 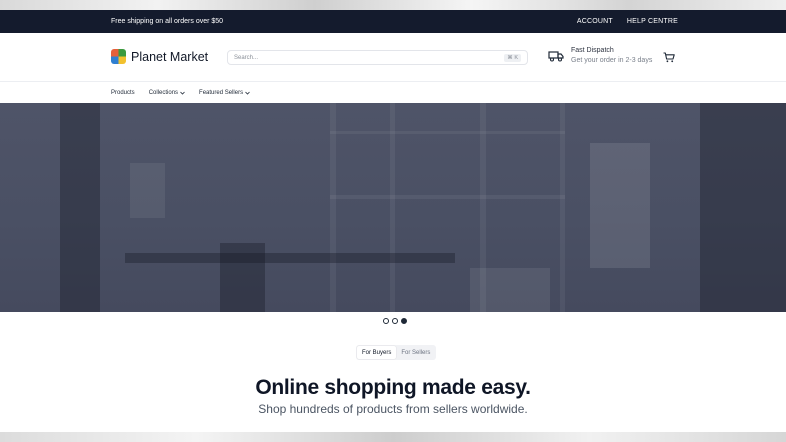 What do you see at coordinates (669, 57) in the screenshot?
I see `cart-icon` at bounding box center [669, 57].